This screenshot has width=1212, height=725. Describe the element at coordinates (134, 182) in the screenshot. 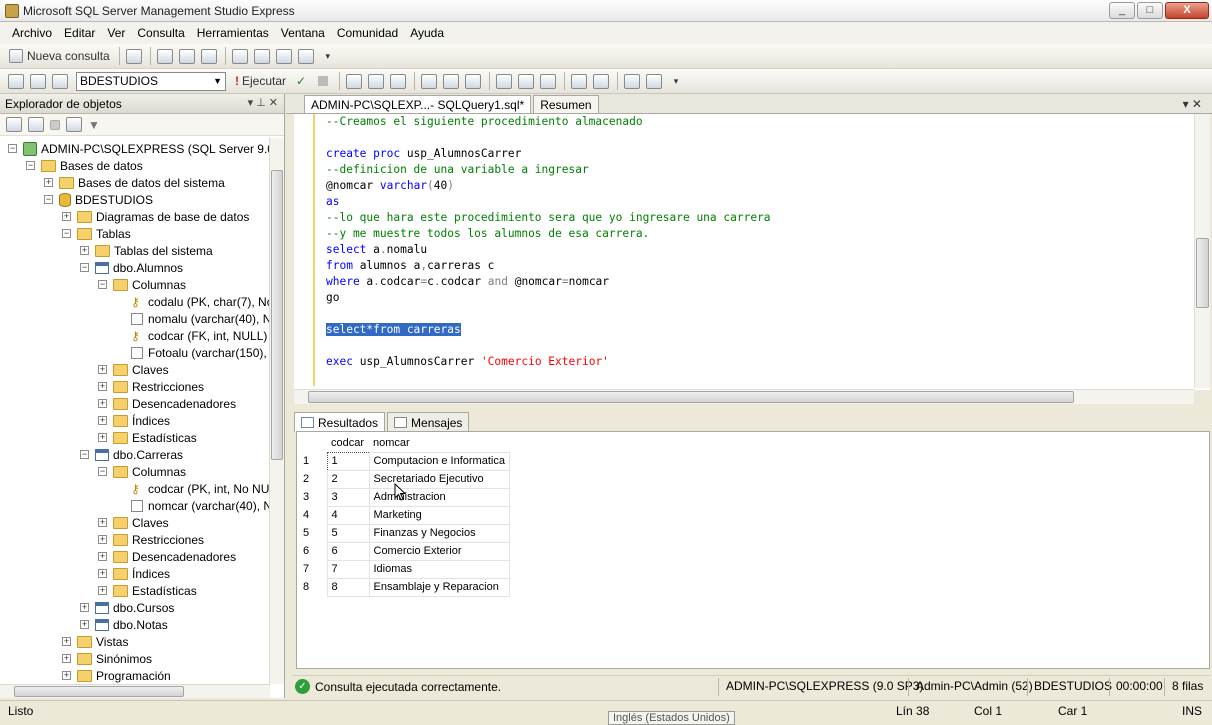

I see `tree-node: + Bases de datos del sistema` at that location.